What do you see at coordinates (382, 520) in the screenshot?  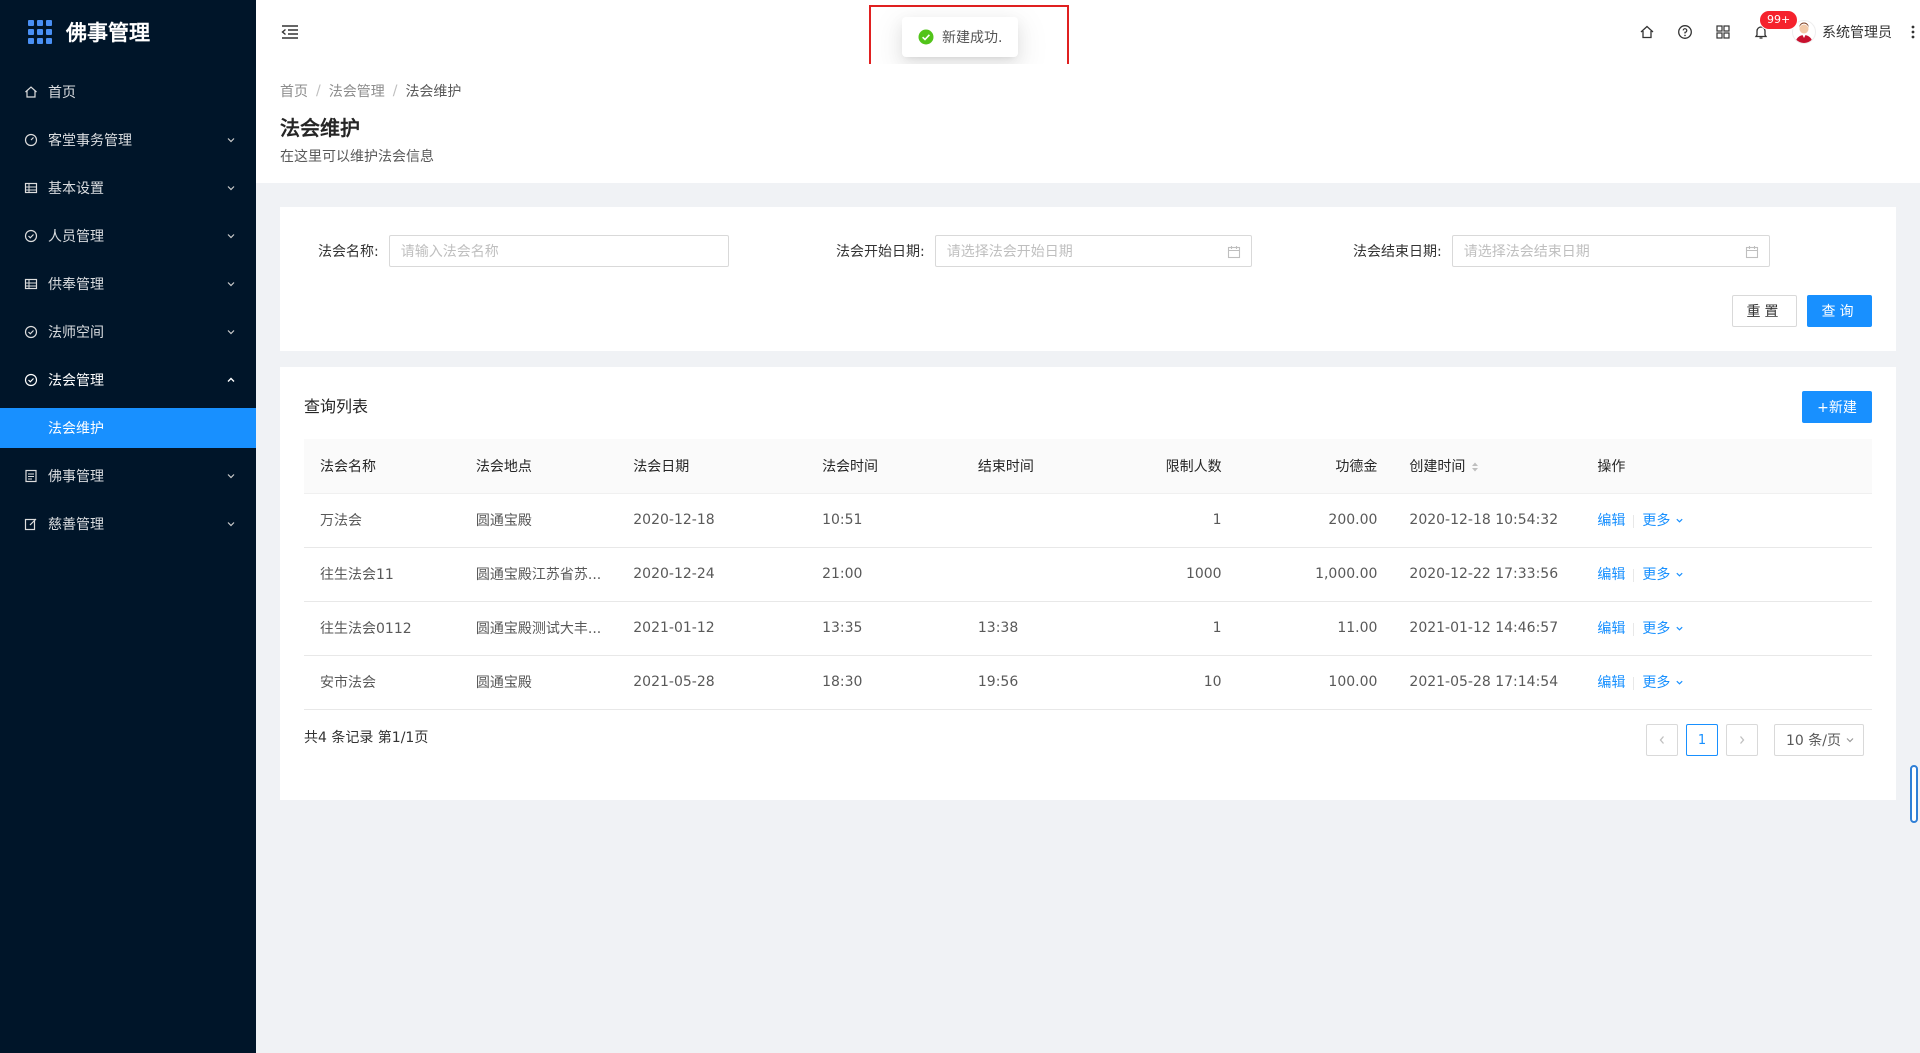 I see `cell-name: 万法会` at bounding box center [382, 520].